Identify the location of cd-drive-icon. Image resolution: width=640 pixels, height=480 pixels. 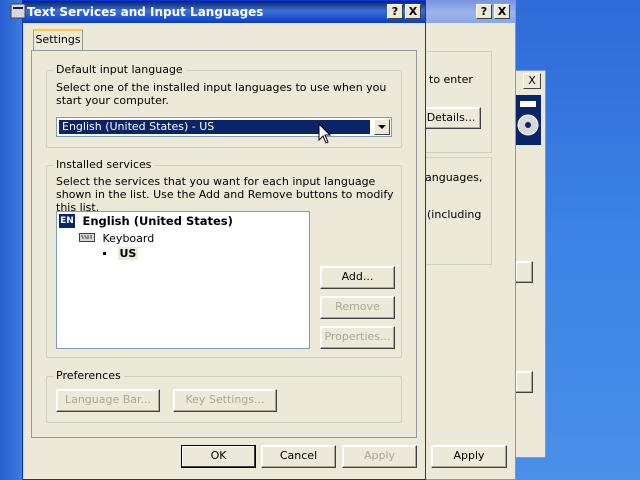
(528, 120).